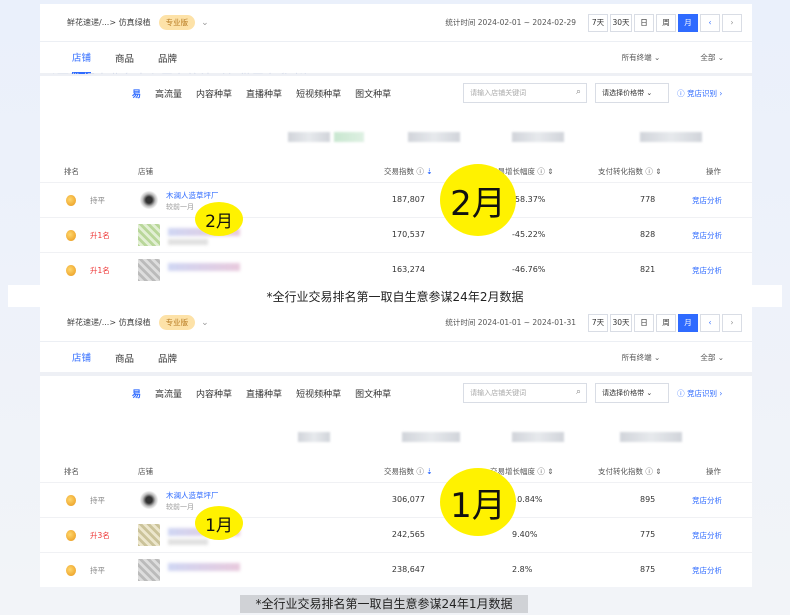  Describe the element at coordinates (498, 93) in the screenshot. I see `search-placeholder: 请输入店铺关键词` at that location.